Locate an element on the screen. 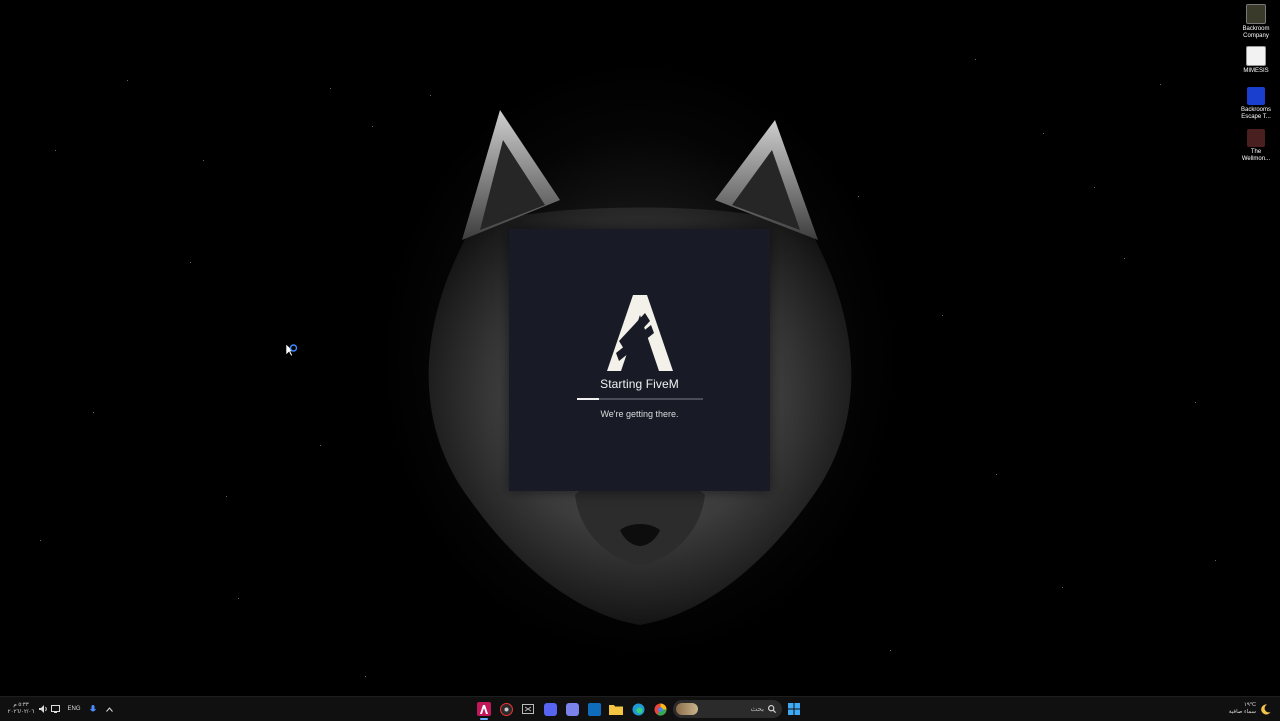  teams-icon is located at coordinates (572, 709).